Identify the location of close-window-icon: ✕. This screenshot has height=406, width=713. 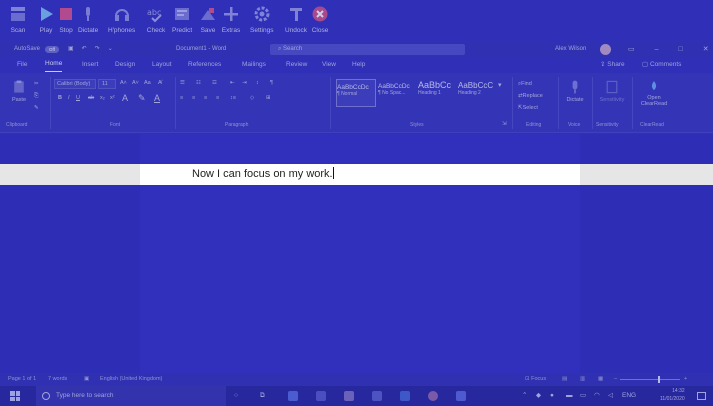
(706, 49).